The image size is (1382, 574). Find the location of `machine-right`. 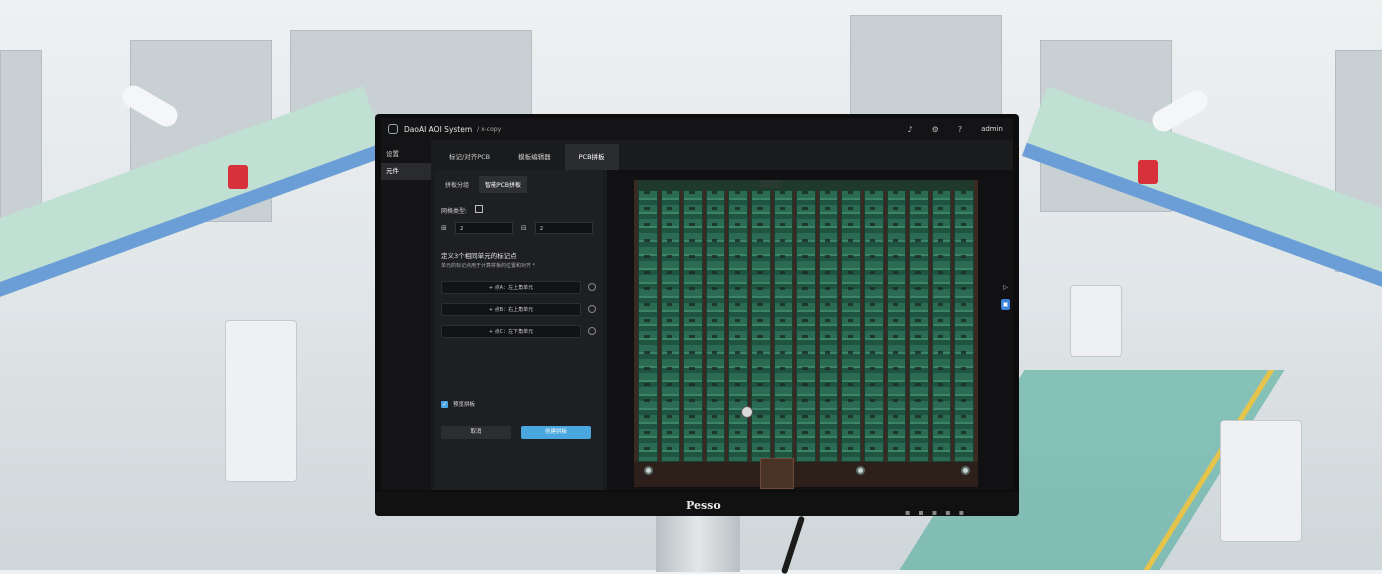

machine-right is located at coordinates (1261, 481).